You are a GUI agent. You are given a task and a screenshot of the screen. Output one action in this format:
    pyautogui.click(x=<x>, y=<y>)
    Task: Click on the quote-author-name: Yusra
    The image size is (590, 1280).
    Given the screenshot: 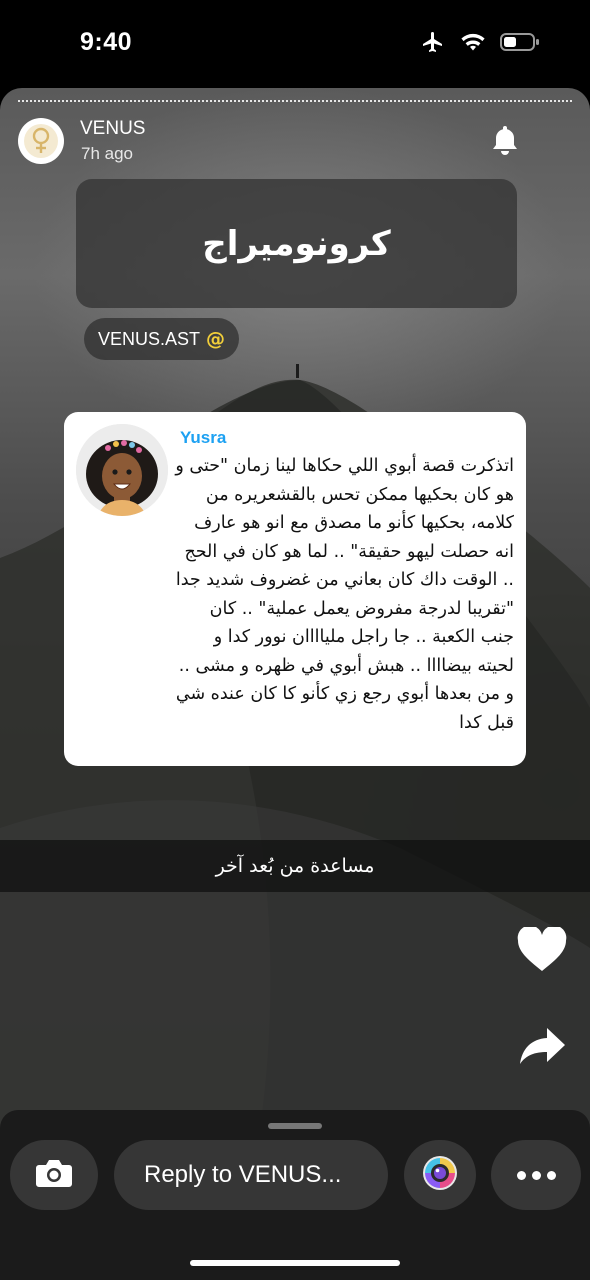 What is the action you would take?
    pyautogui.click(x=203, y=437)
    